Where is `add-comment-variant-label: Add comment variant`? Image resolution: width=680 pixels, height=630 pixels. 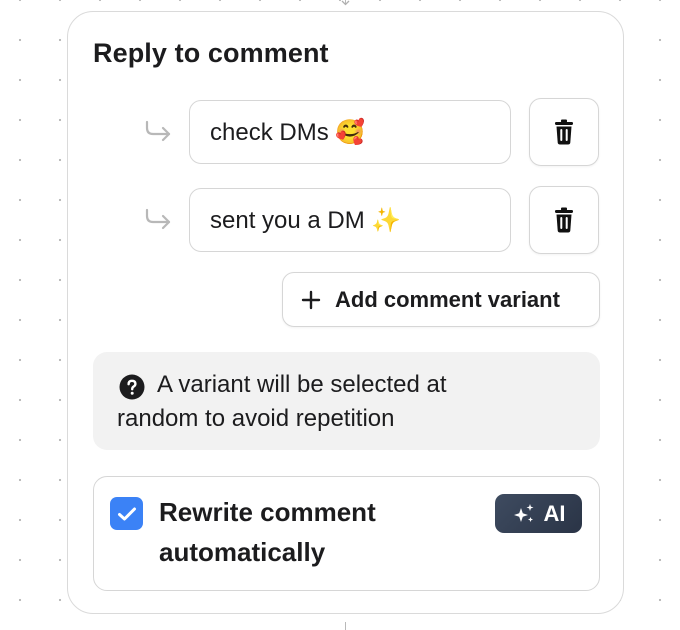 add-comment-variant-label: Add comment variant is located at coordinates (447, 299).